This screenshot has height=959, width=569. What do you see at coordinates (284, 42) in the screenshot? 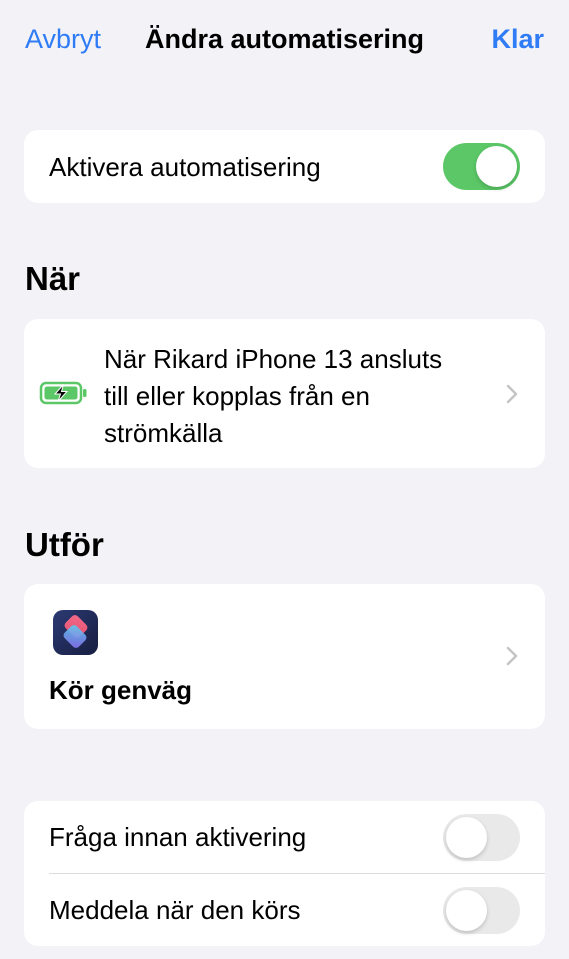
I see `navigation-bar: Ändra automatisering Avbryt Klar` at bounding box center [284, 42].